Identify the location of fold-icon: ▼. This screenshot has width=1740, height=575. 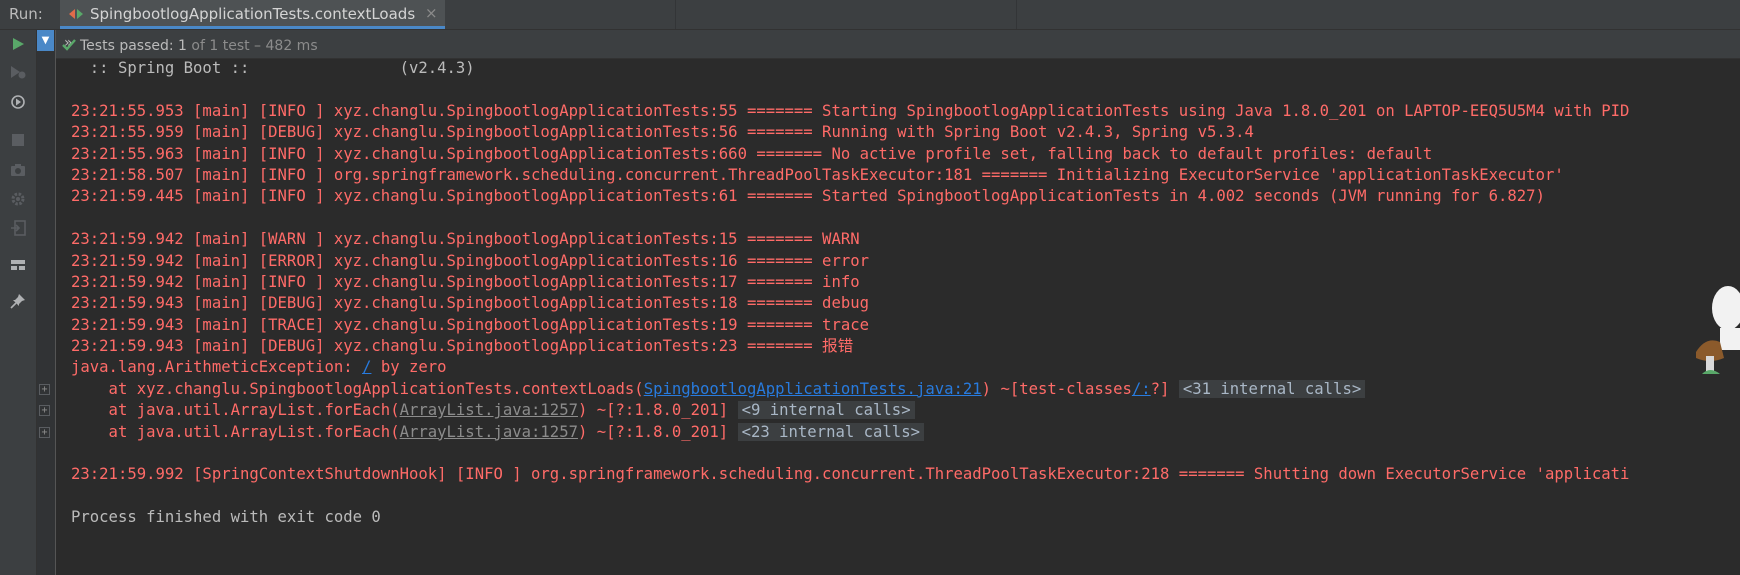
(45, 40).